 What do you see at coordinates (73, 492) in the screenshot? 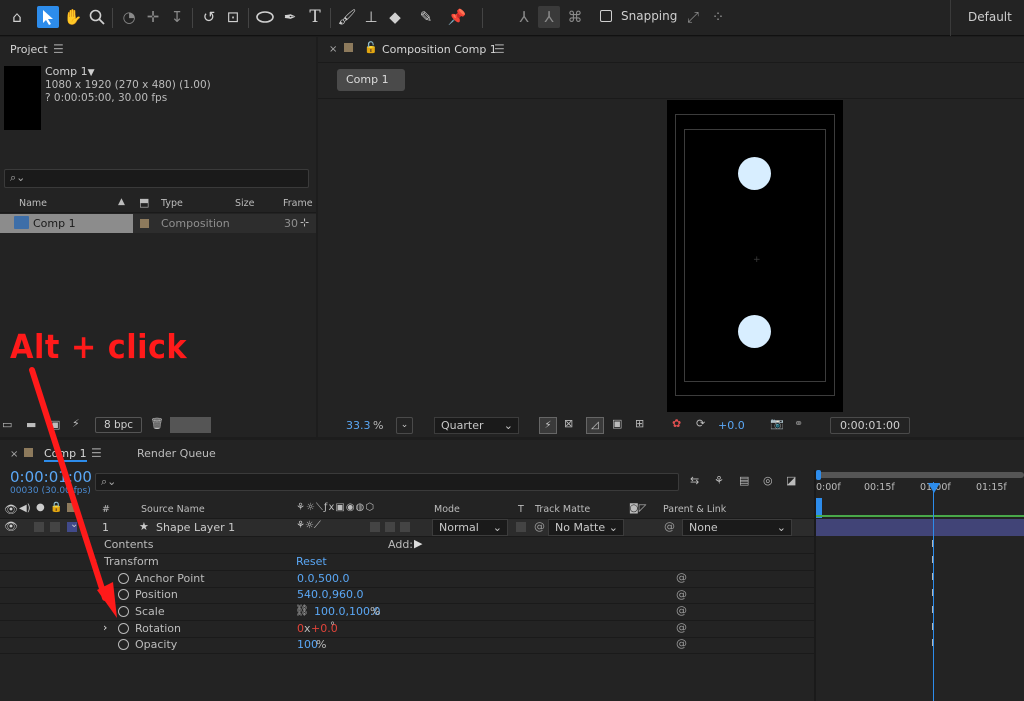
I see `annotation-arrow` at bounding box center [73, 492].